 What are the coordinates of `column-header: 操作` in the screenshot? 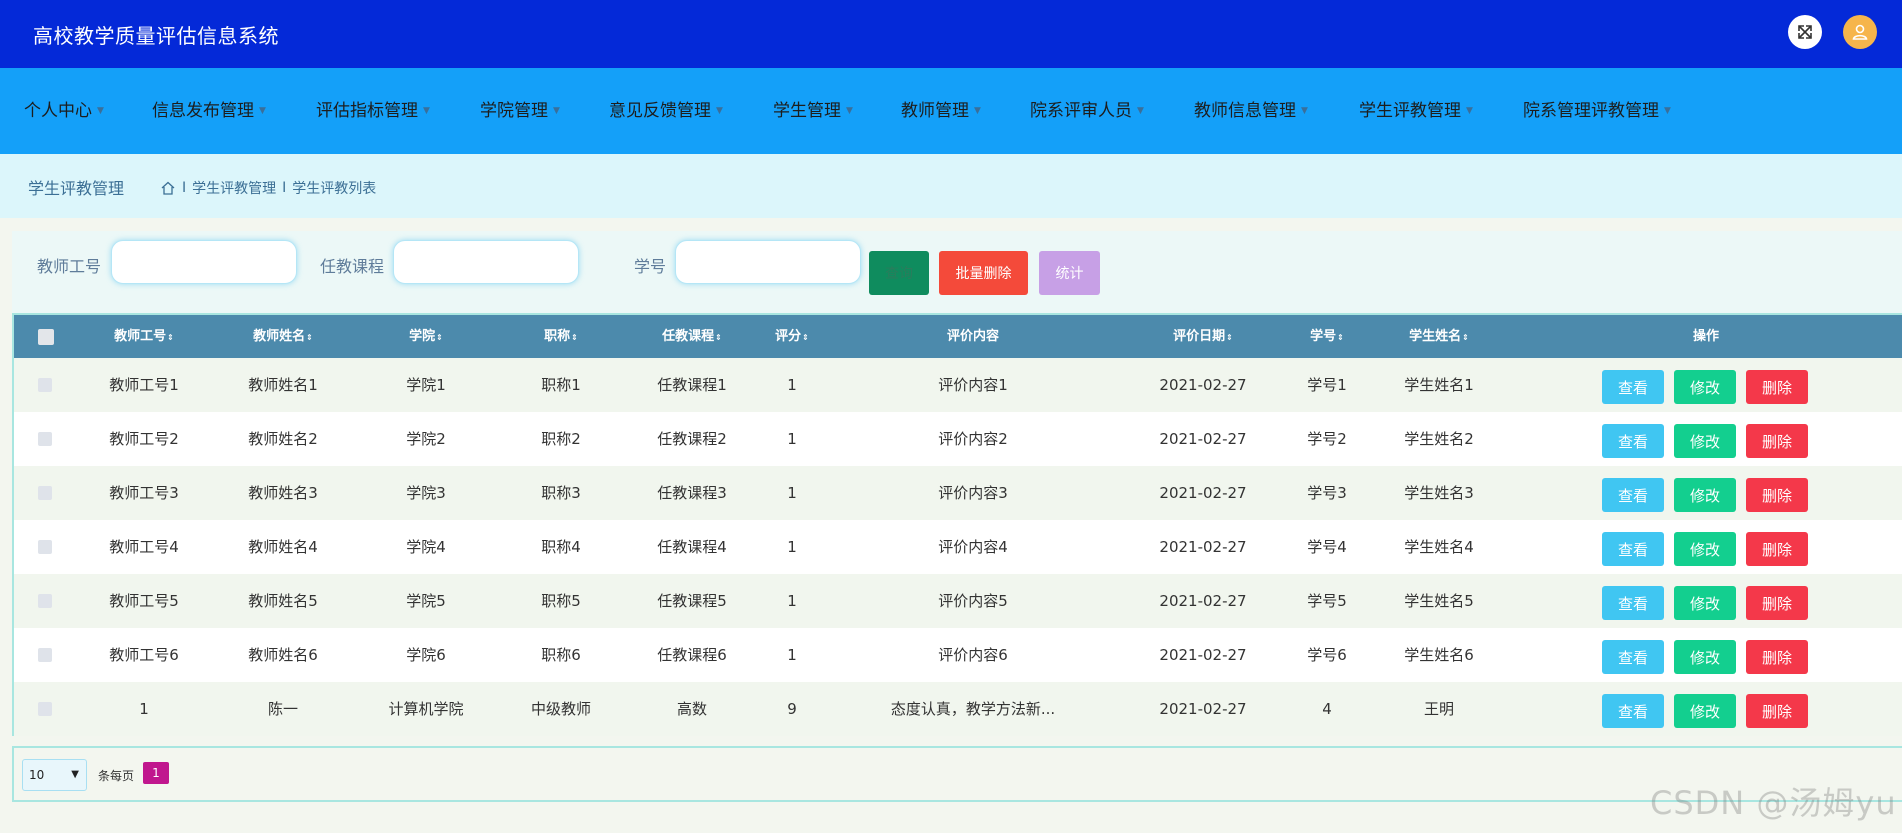 It's located at (1706, 336).